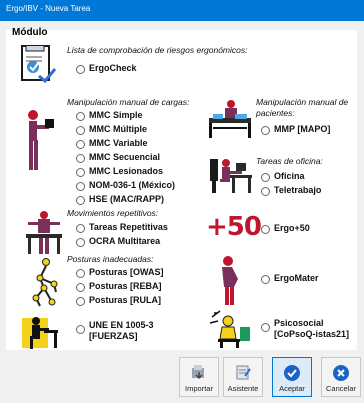  I want to click on option-ergomater: ErgoMater, so click(290, 278).